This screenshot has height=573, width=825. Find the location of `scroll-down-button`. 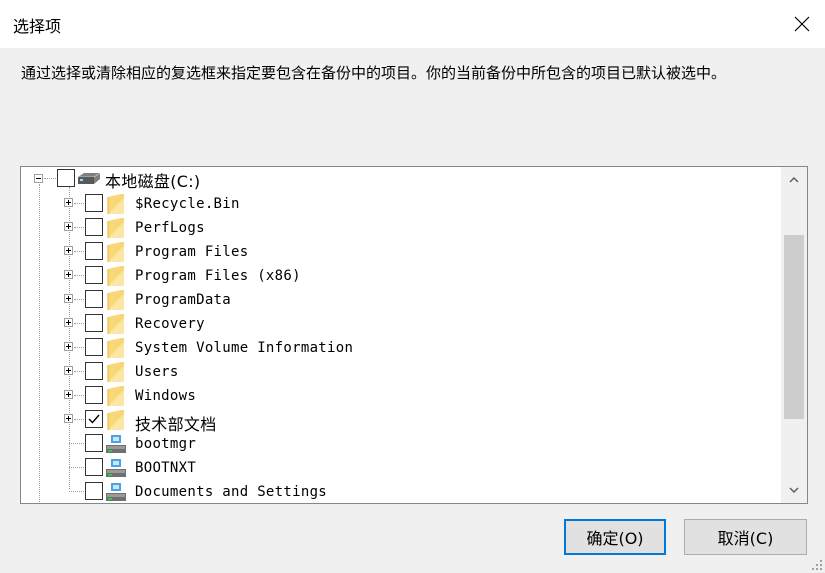

scroll-down-button is located at coordinates (794, 490).